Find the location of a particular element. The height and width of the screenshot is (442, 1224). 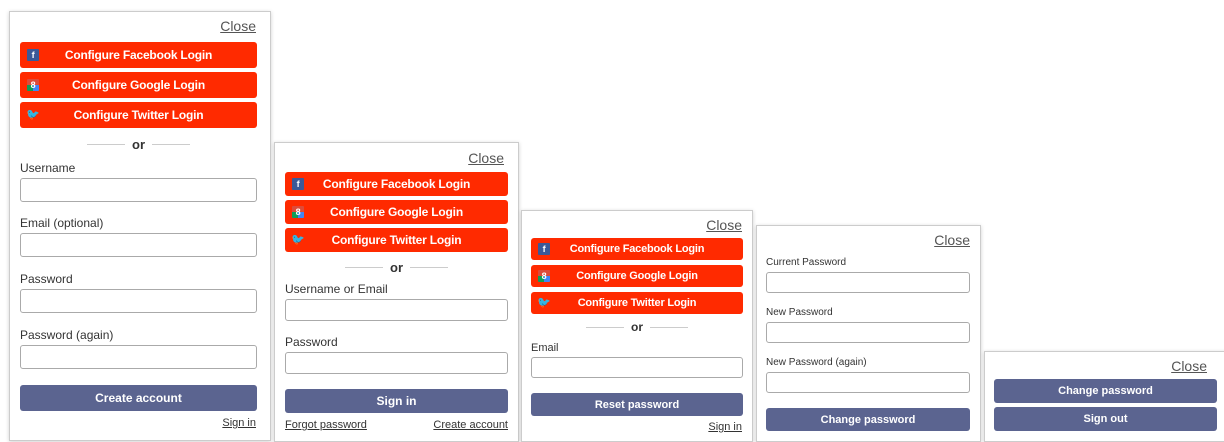

username-input is located at coordinates (138, 190).